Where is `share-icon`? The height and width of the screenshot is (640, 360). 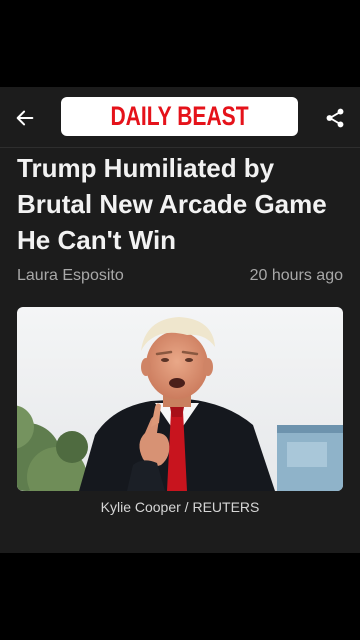
share-icon is located at coordinates (335, 118).